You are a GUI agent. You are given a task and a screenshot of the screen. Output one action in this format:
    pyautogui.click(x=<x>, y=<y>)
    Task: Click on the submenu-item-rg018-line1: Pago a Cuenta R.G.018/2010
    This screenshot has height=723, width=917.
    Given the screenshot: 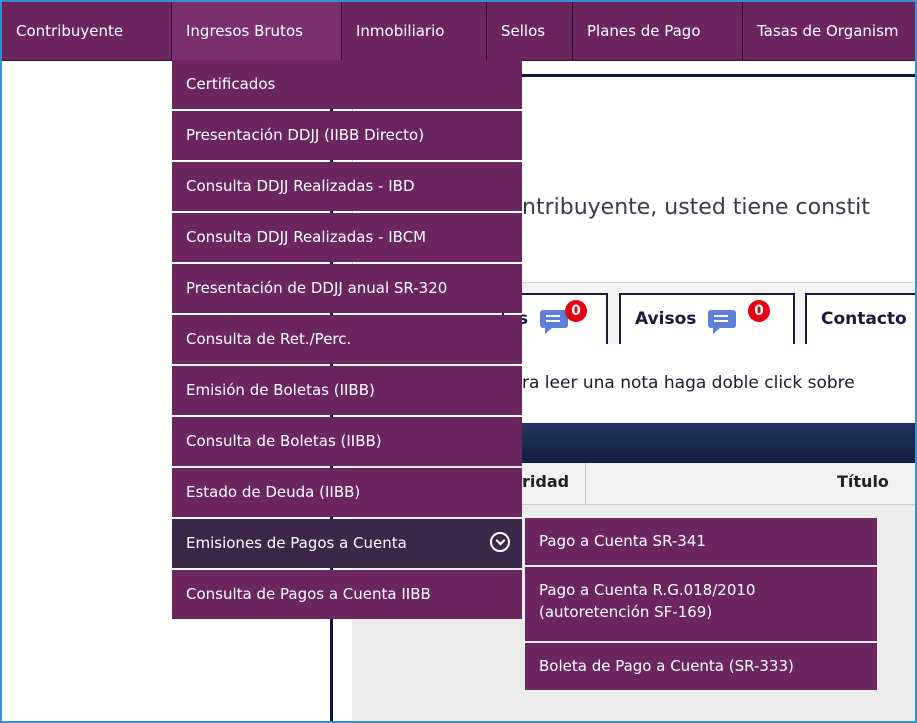 What is the action you would take?
    pyautogui.click(x=647, y=590)
    